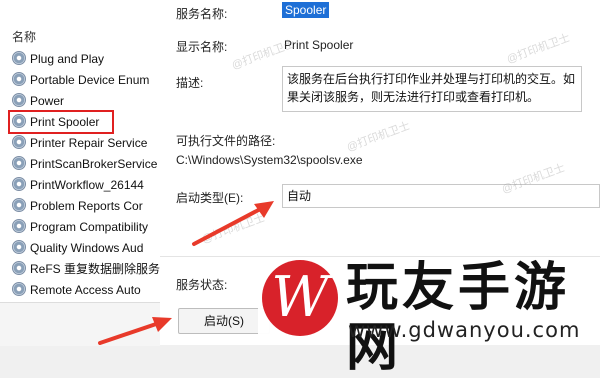  Describe the element at coordinates (318, 45) in the screenshot. I see `display-name-value: Print Spooler` at that location.